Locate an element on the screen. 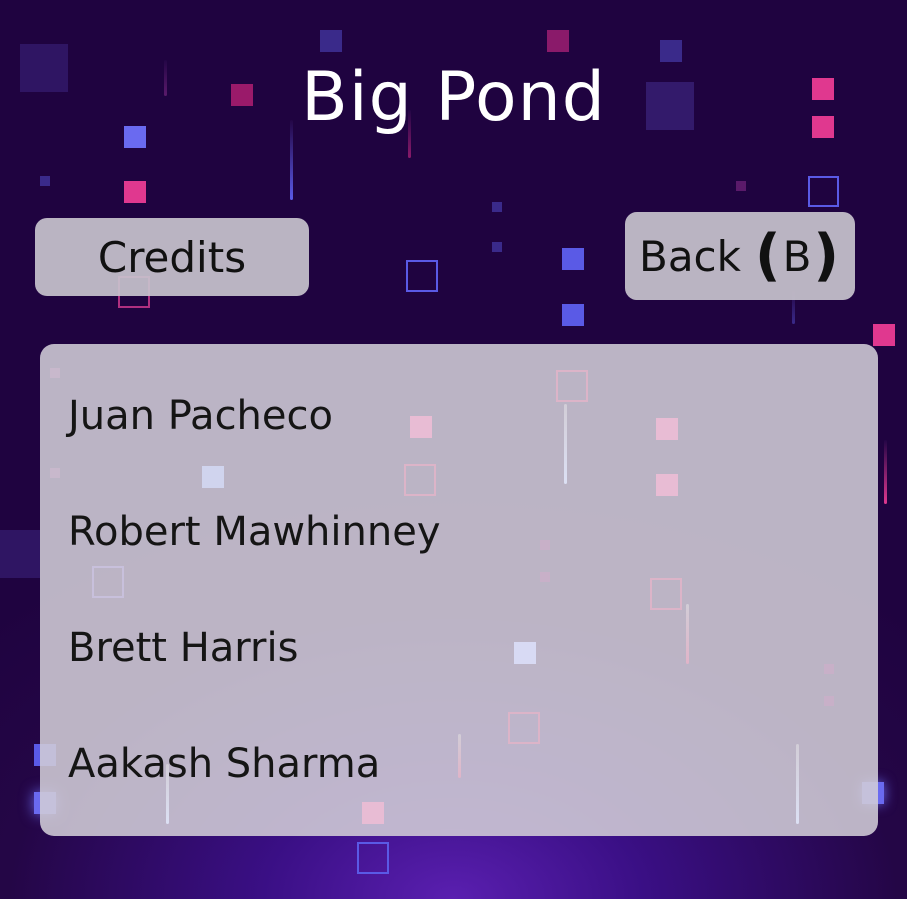  back-button: Back ( B ) is located at coordinates (740, 256).